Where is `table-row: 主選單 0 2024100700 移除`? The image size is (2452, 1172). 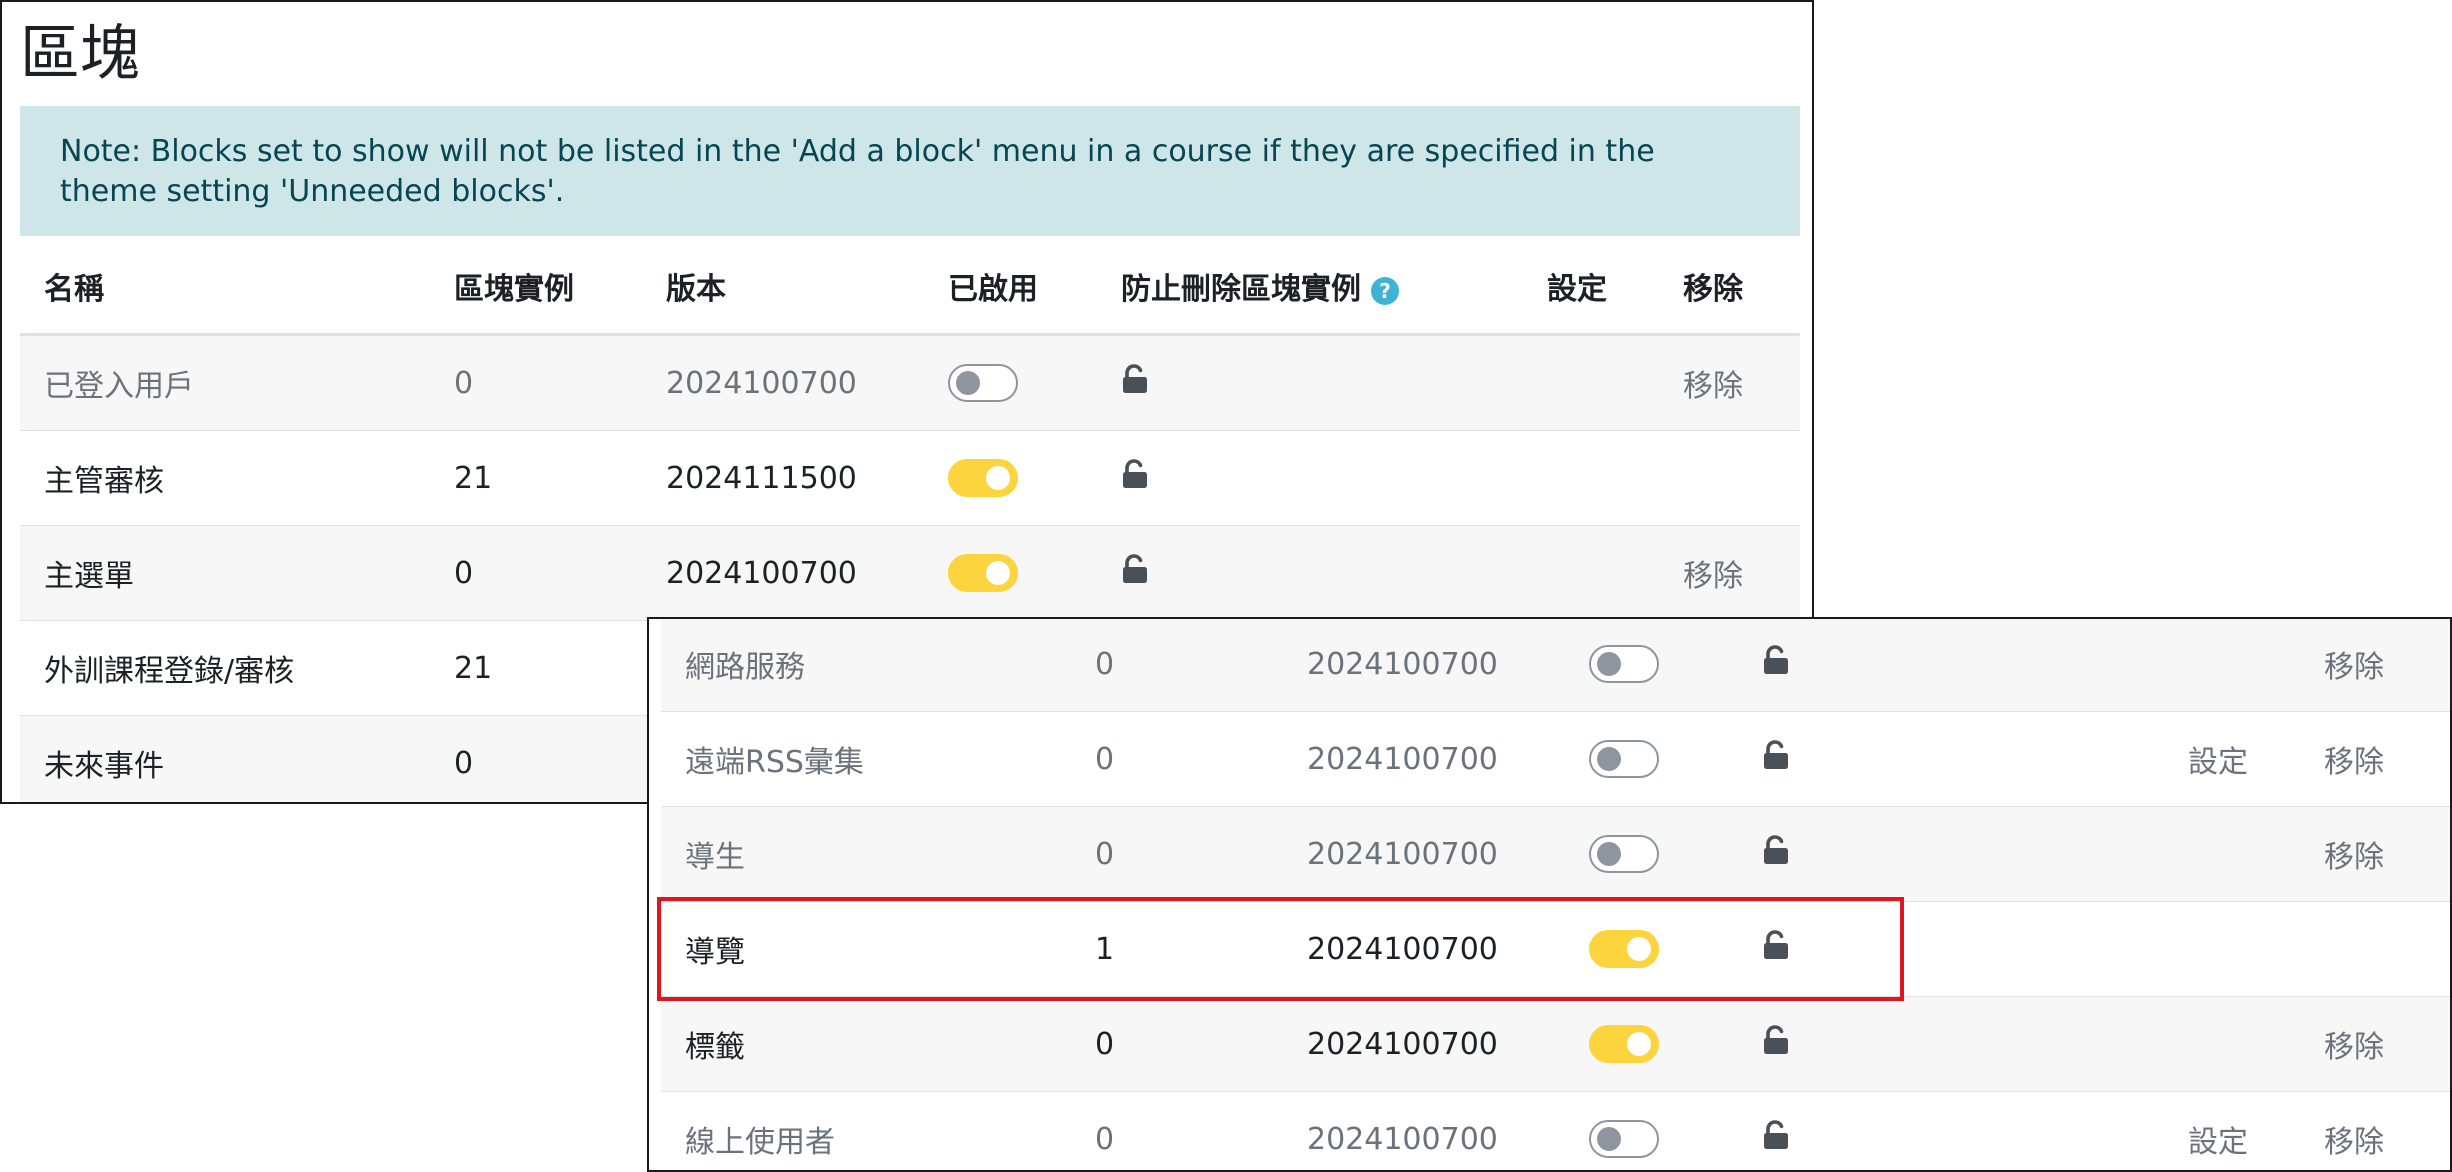 table-row: 主選單 0 2024100700 移除 is located at coordinates (910, 573).